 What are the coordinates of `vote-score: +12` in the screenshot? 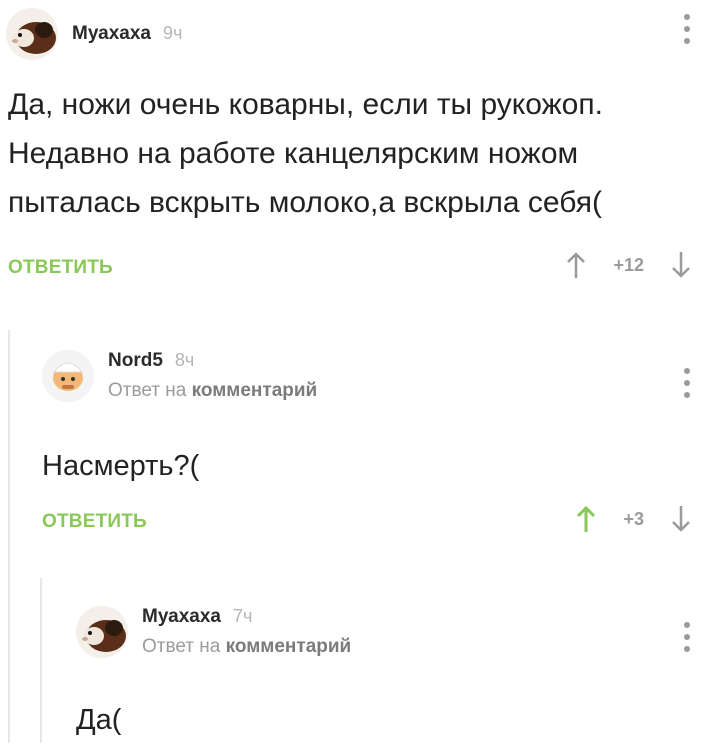 It's located at (628, 264).